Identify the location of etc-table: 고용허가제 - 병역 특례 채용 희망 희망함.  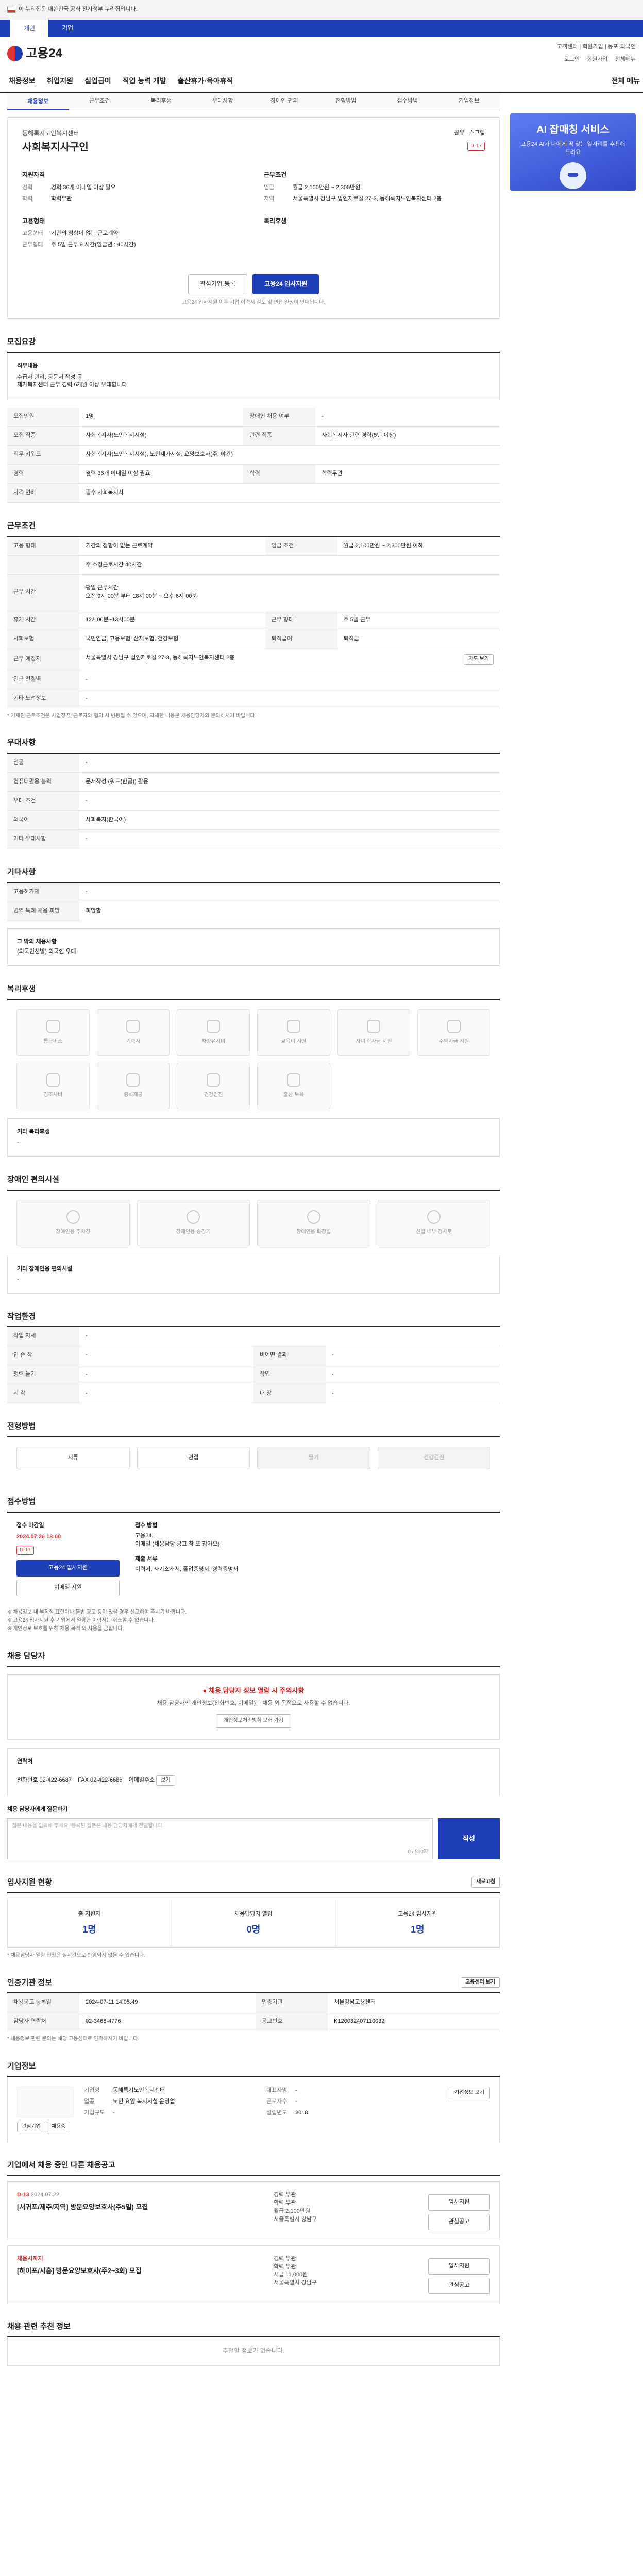
(253, 902).